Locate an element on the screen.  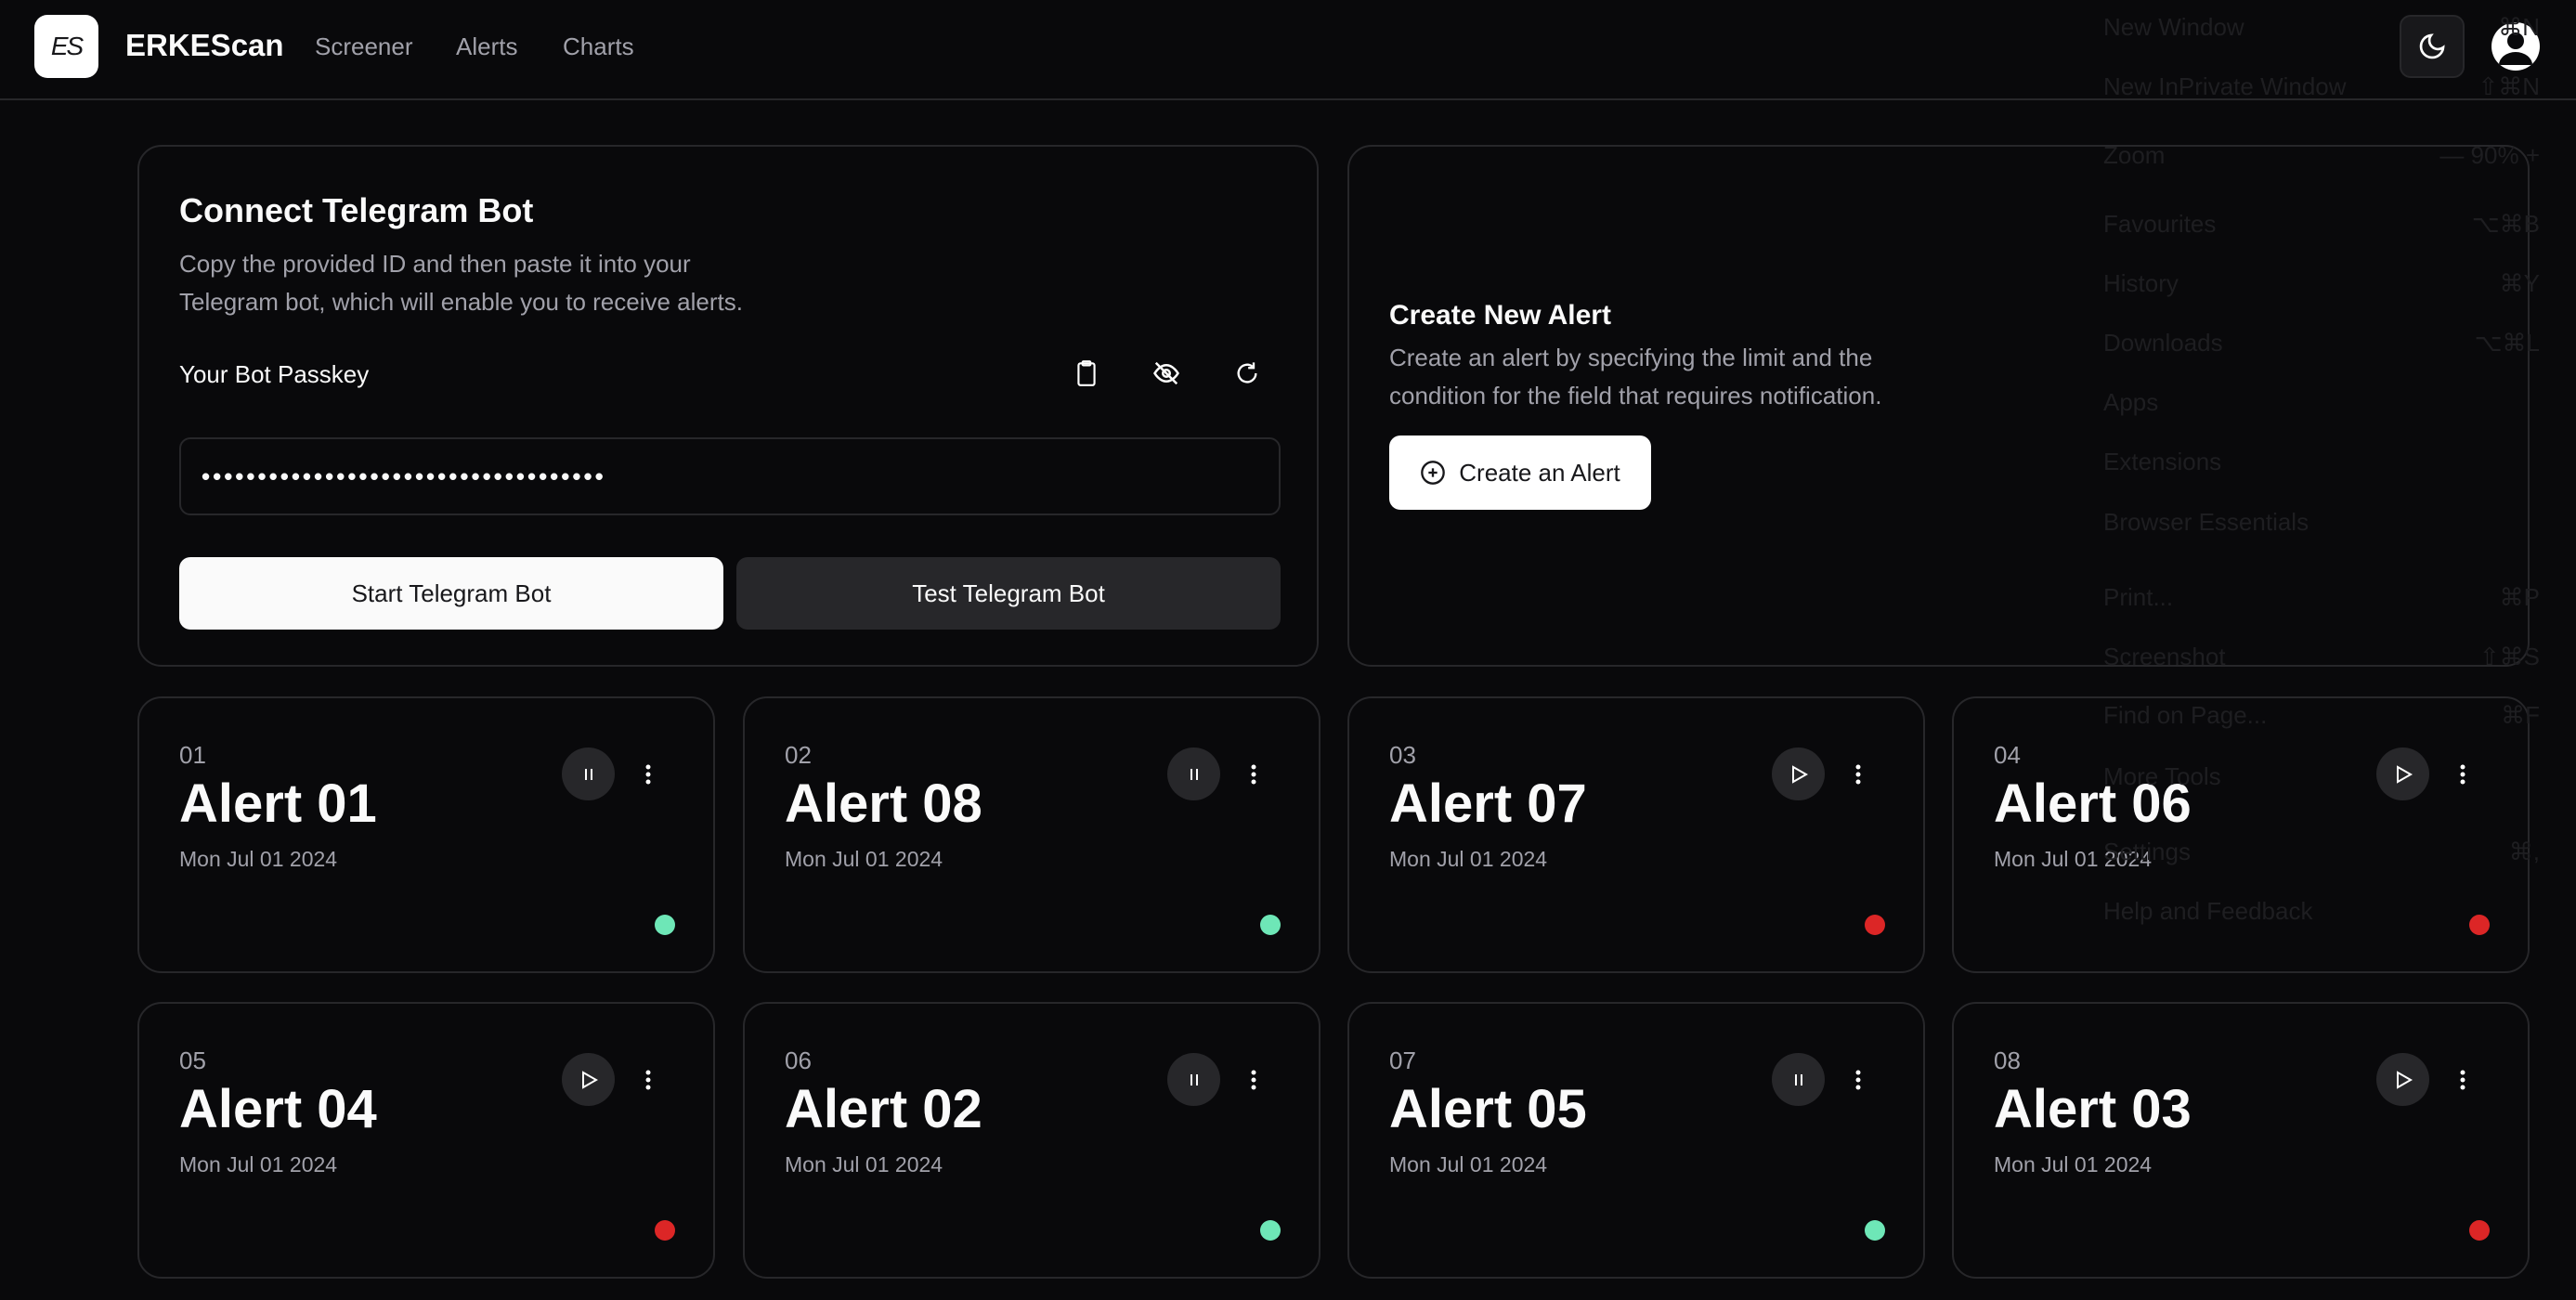
alert-card: 08 Alert 03 Mon Jul 01 2024 is located at coordinates (2241, 1140).